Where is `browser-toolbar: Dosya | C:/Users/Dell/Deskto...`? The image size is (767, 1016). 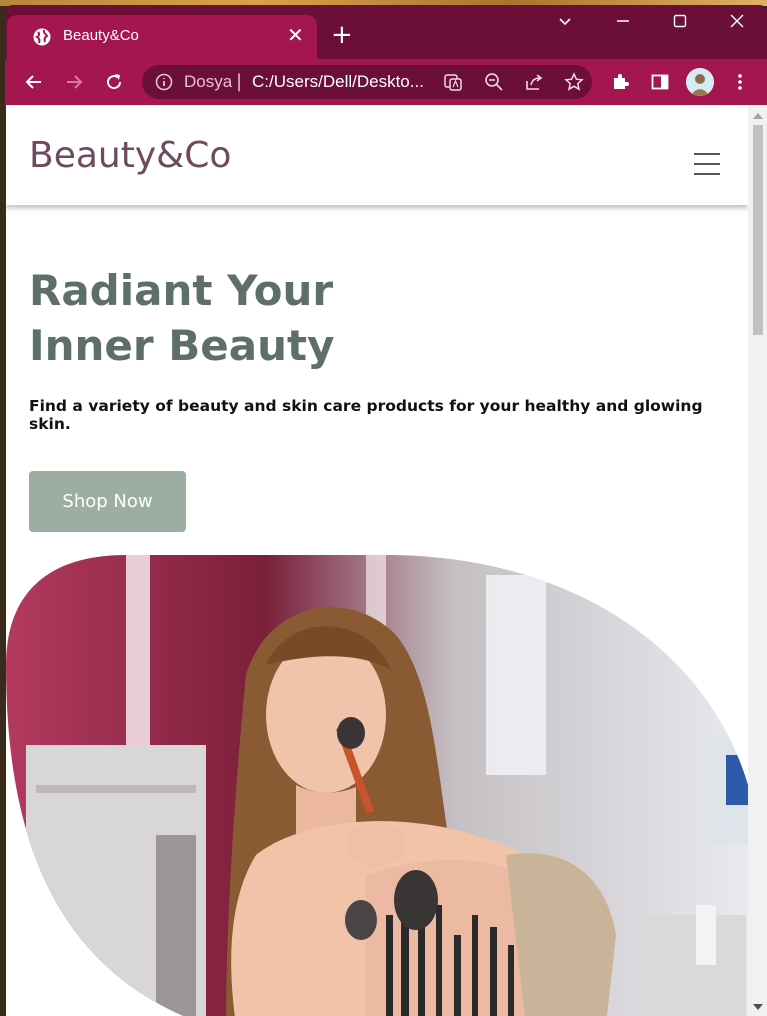
browser-toolbar: Dosya | C:/Users/Dell/Deskto... is located at coordinates (386, 82).